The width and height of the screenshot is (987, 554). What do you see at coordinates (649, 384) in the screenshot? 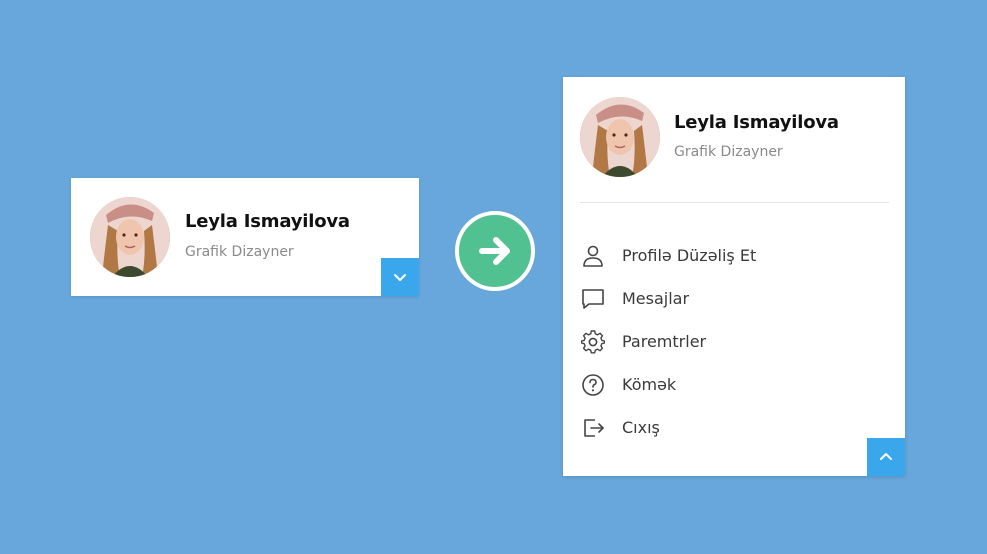
I see `menu-item-label: Kömək` at bounding box center [649, 384].